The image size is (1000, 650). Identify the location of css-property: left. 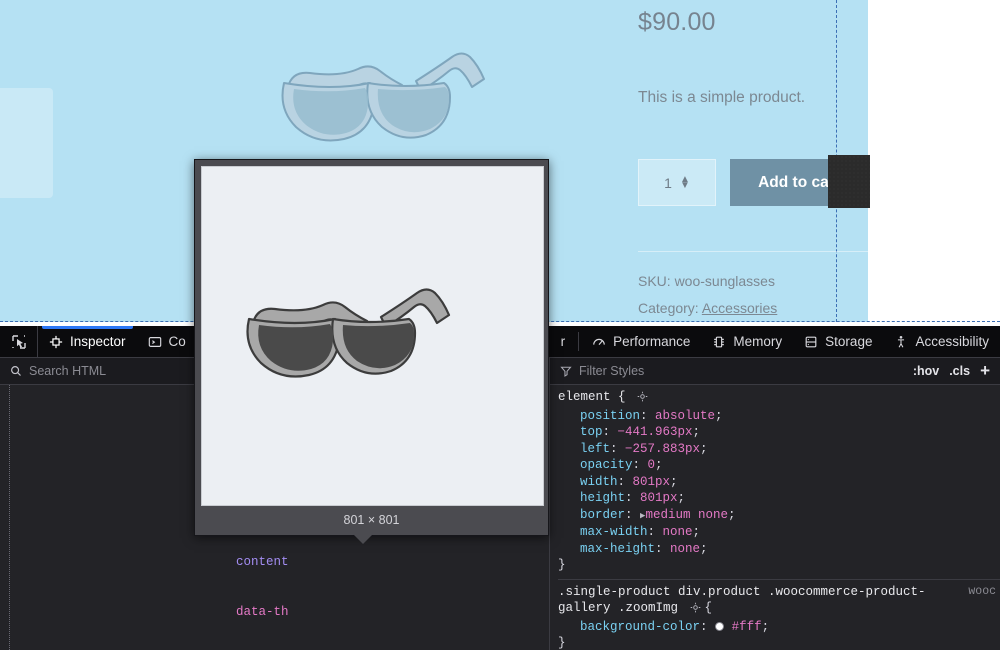
(595, 448).